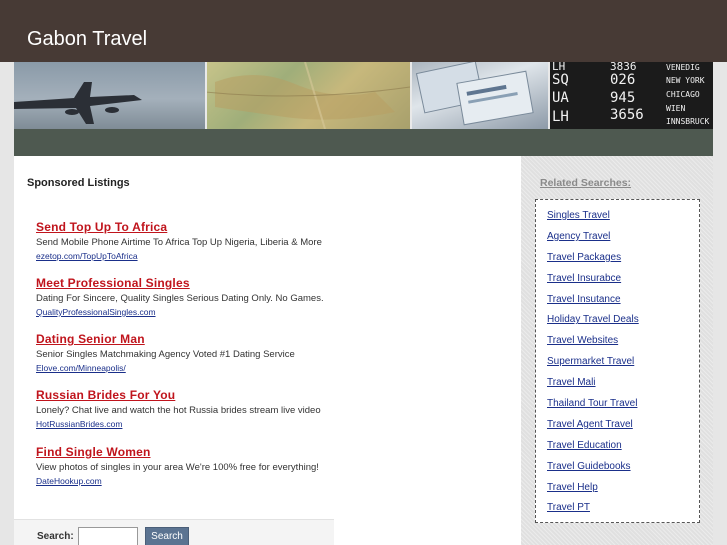 The height and width of the screenshot is (545, 727). I want to click on tickets-photo, so click(479, 95).